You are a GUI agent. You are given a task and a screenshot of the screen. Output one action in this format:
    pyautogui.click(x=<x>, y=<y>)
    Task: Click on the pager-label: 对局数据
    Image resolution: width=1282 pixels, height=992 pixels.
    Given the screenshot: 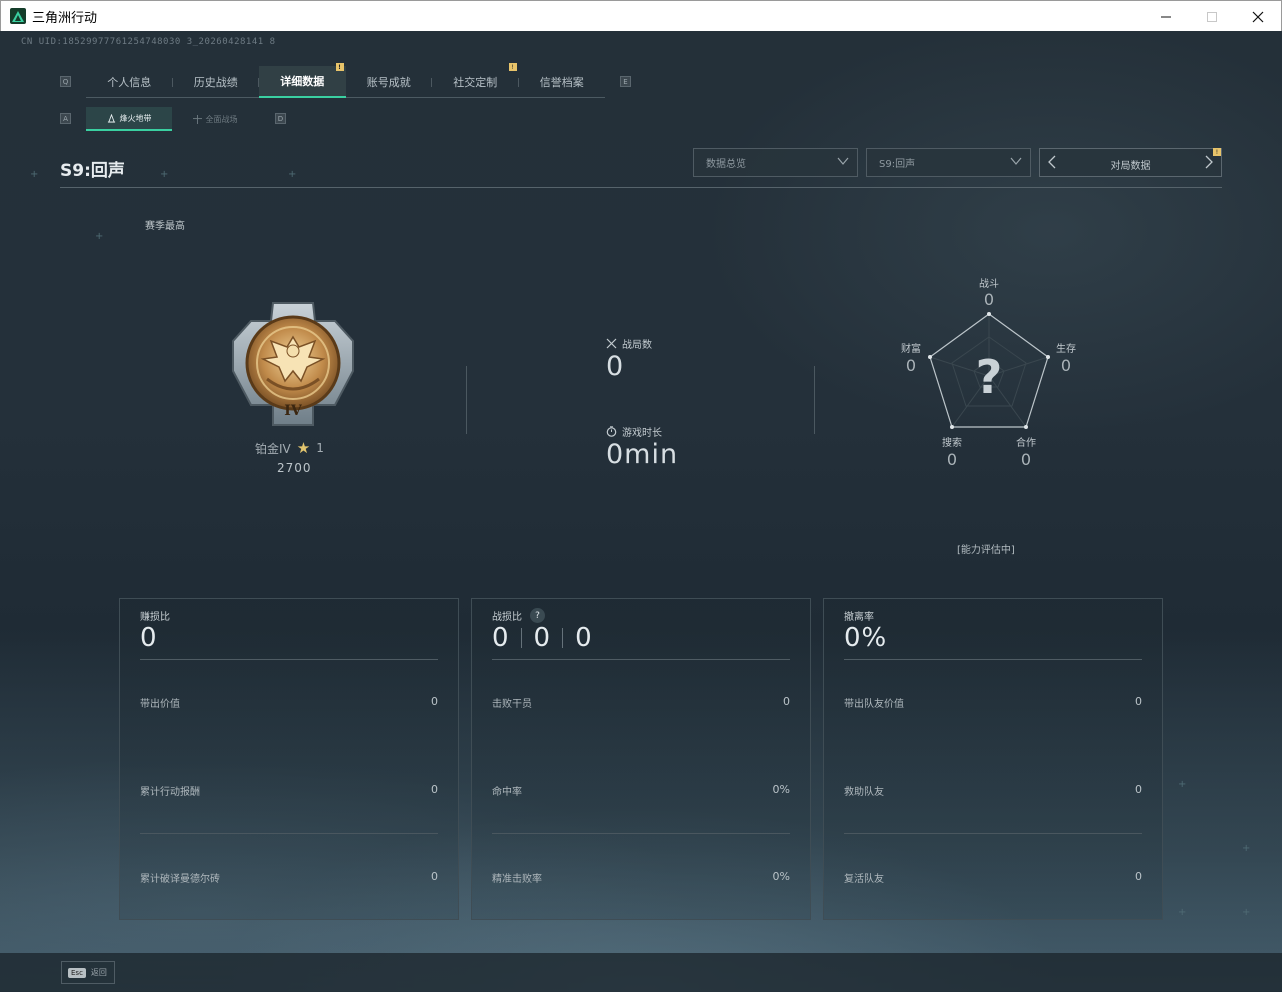 What is the action you would take?
    pyautogui.click(x=1130, y=166)
    